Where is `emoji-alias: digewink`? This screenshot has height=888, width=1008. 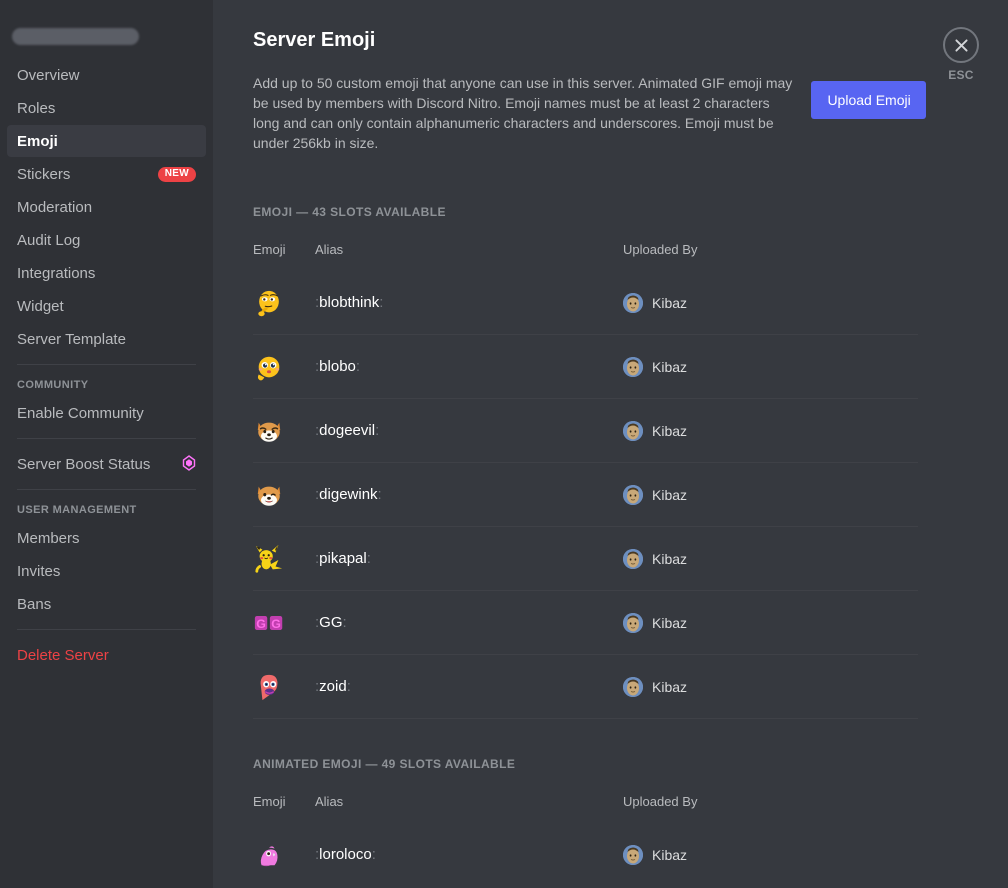 emoji-alias: digewink is located at coordinates (348, 494).